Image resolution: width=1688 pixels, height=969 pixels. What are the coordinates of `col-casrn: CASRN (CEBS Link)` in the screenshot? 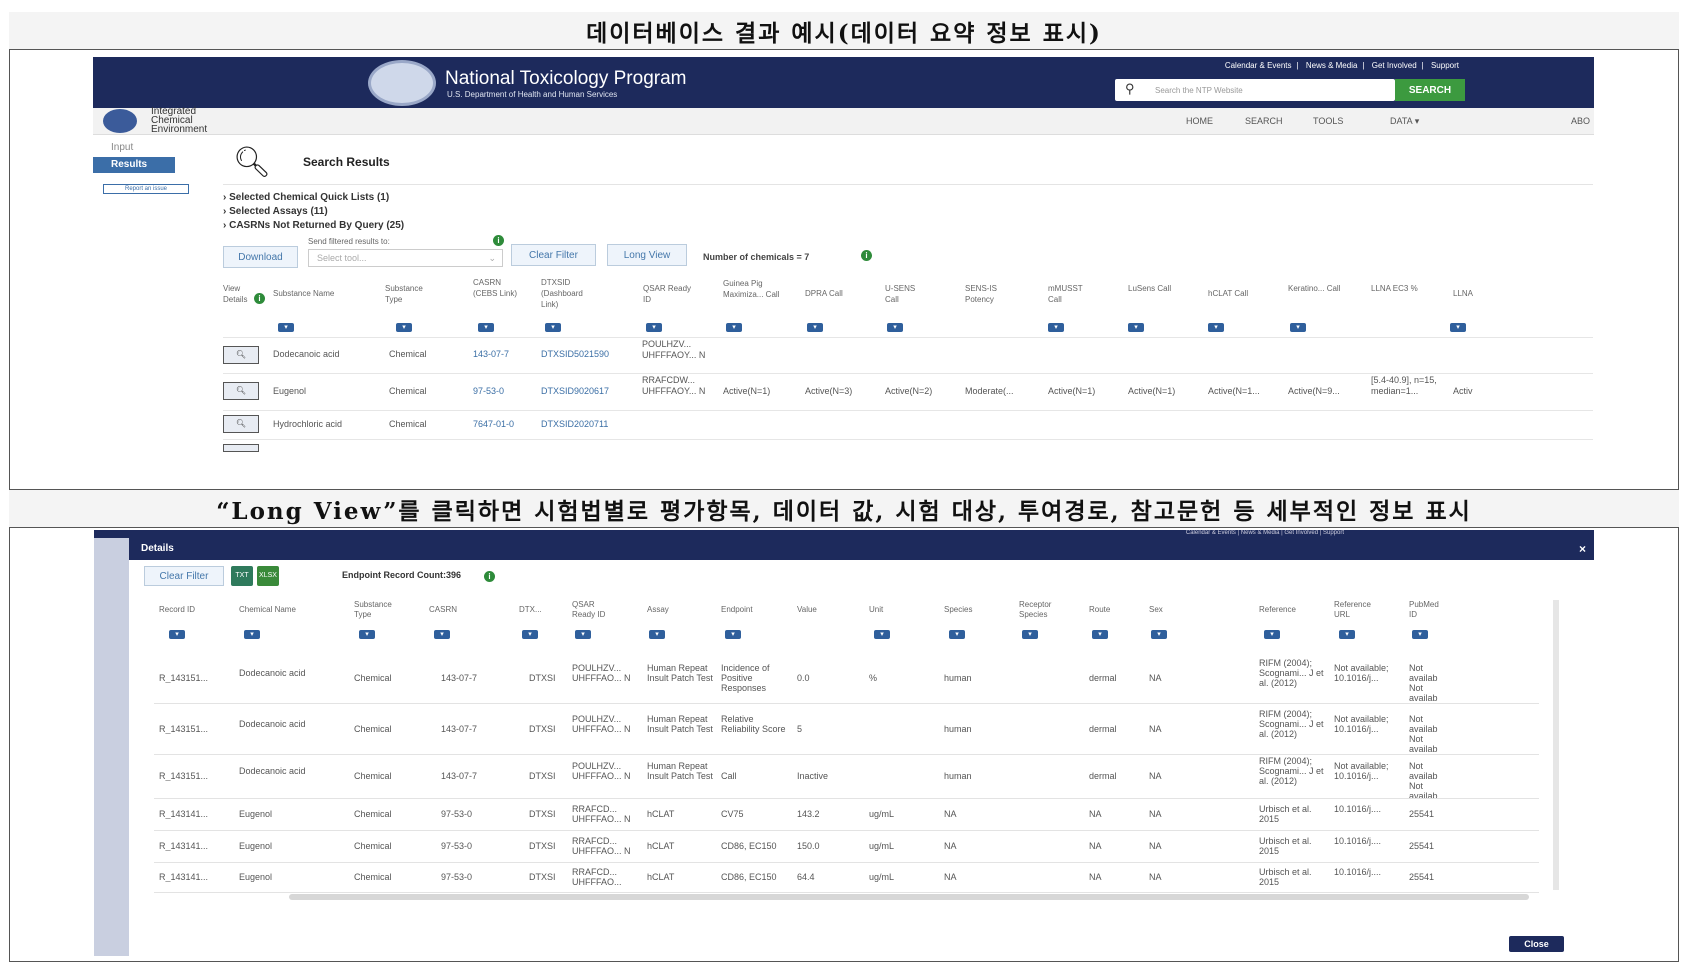 It's located at (495, 288).